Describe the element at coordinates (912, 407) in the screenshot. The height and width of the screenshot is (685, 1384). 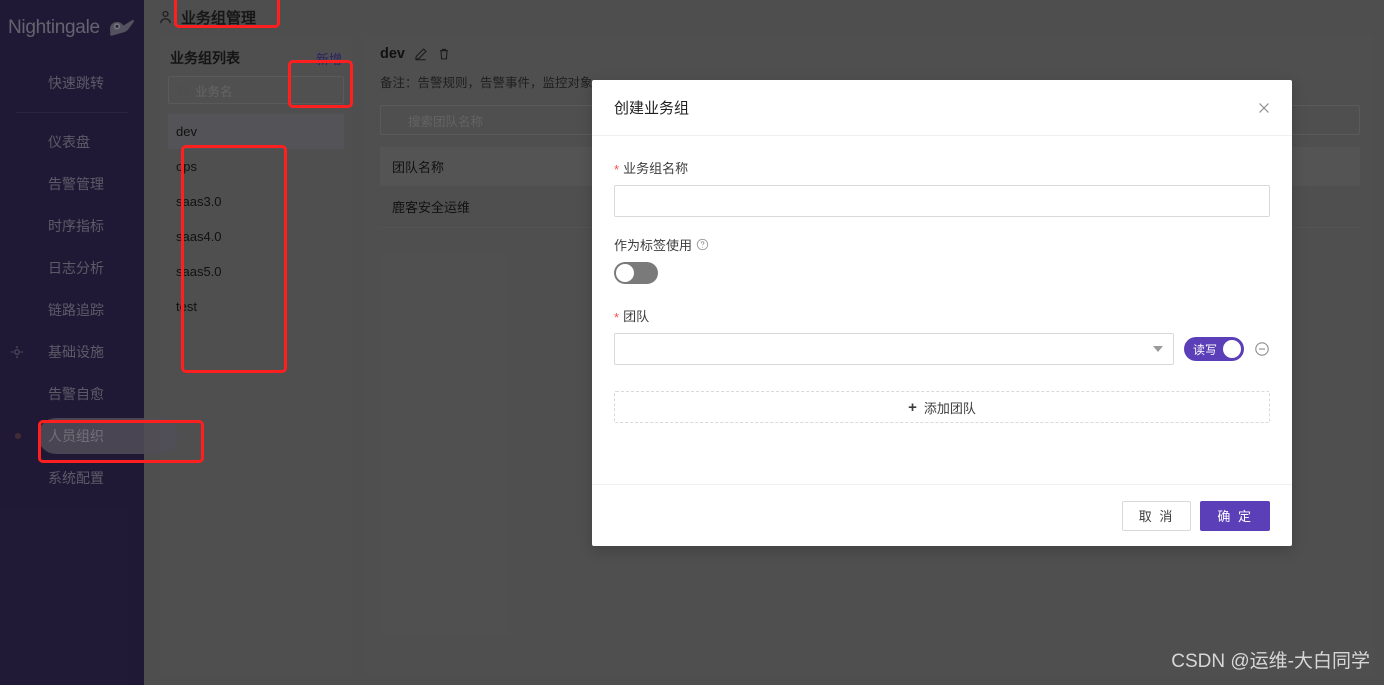
I see `plus-icon: +` at that location.